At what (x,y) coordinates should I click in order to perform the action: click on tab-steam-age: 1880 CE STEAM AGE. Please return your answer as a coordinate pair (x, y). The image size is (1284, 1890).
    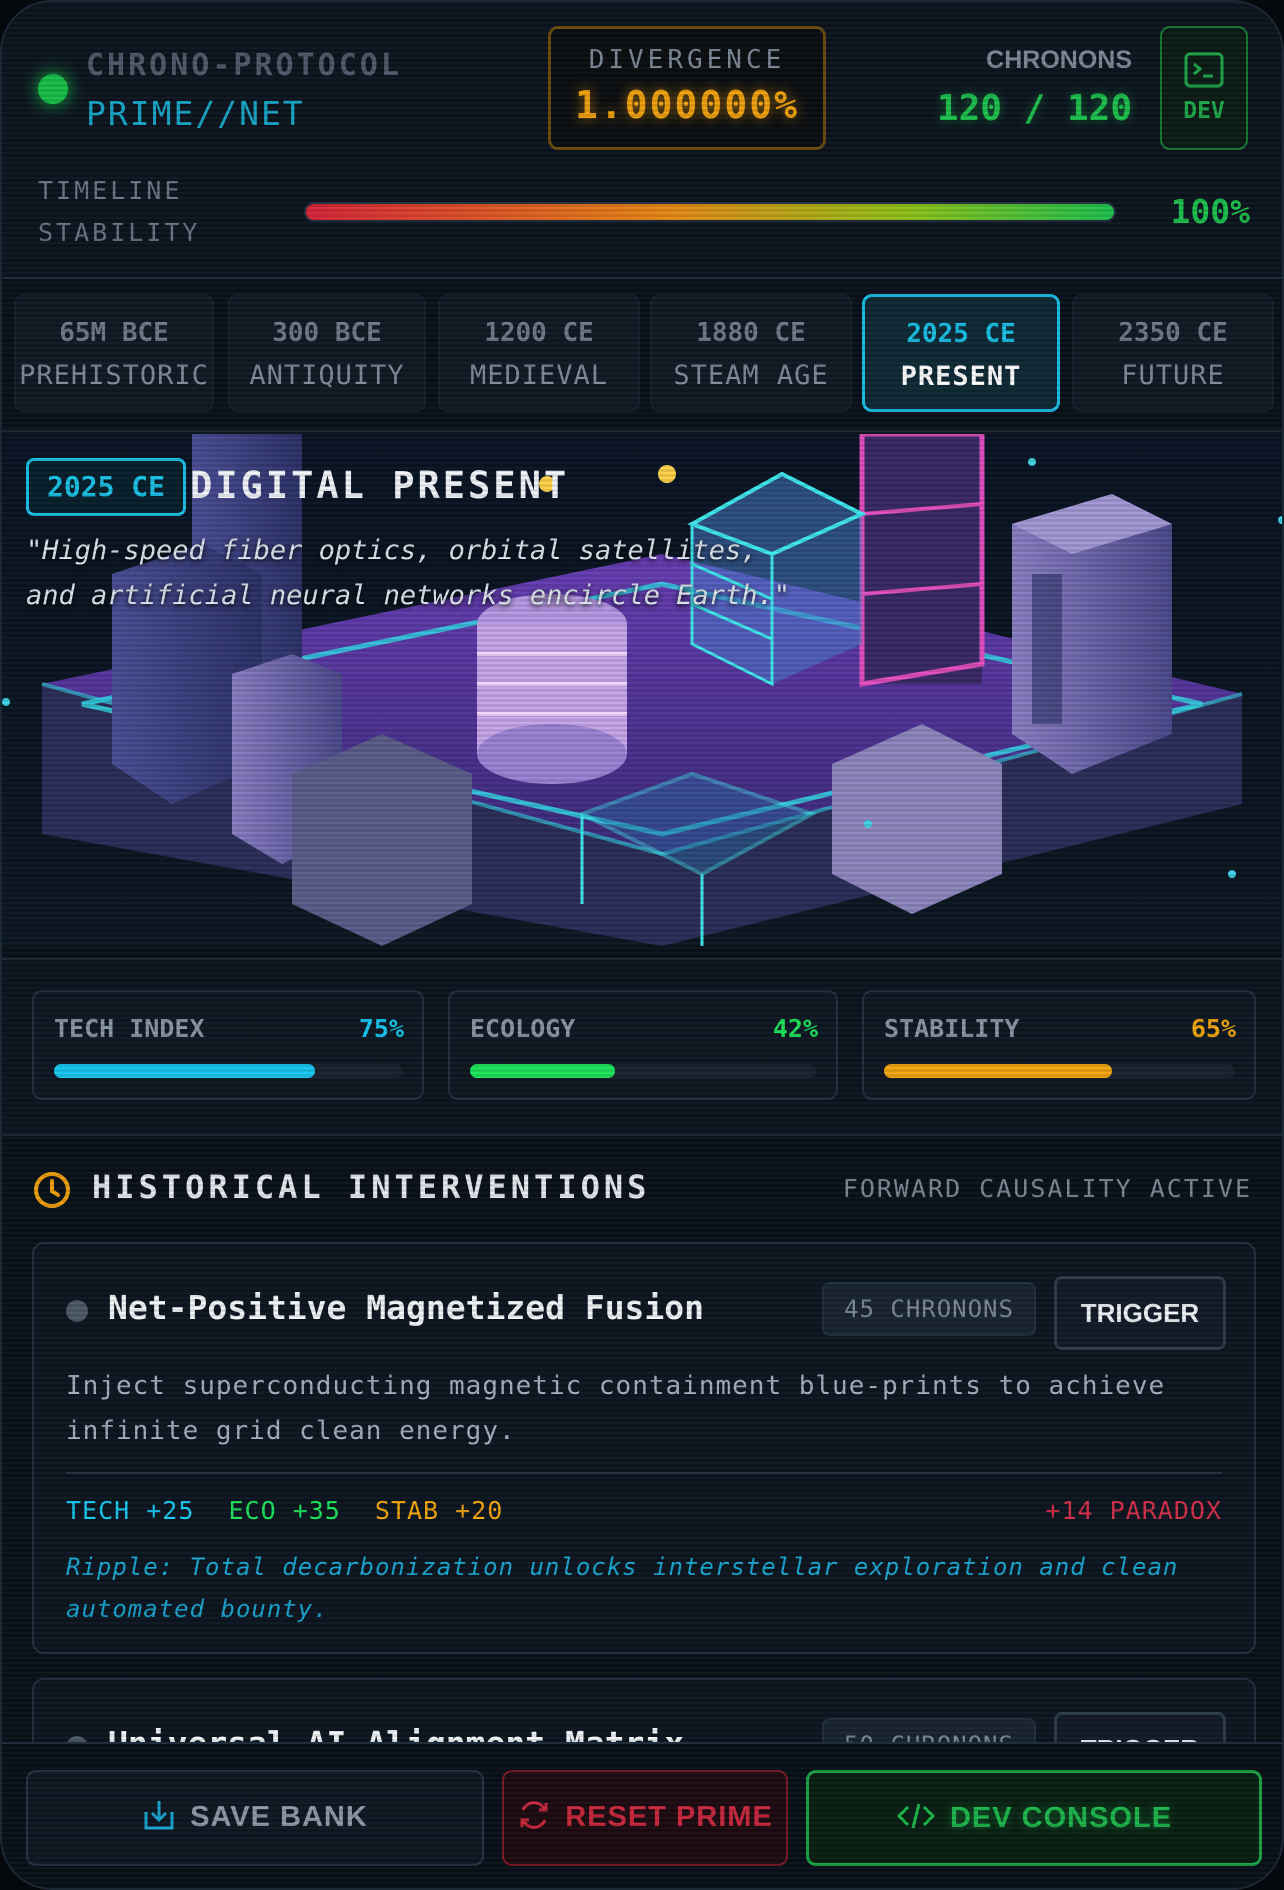
    Looking at the image, I should click on (751, 353).